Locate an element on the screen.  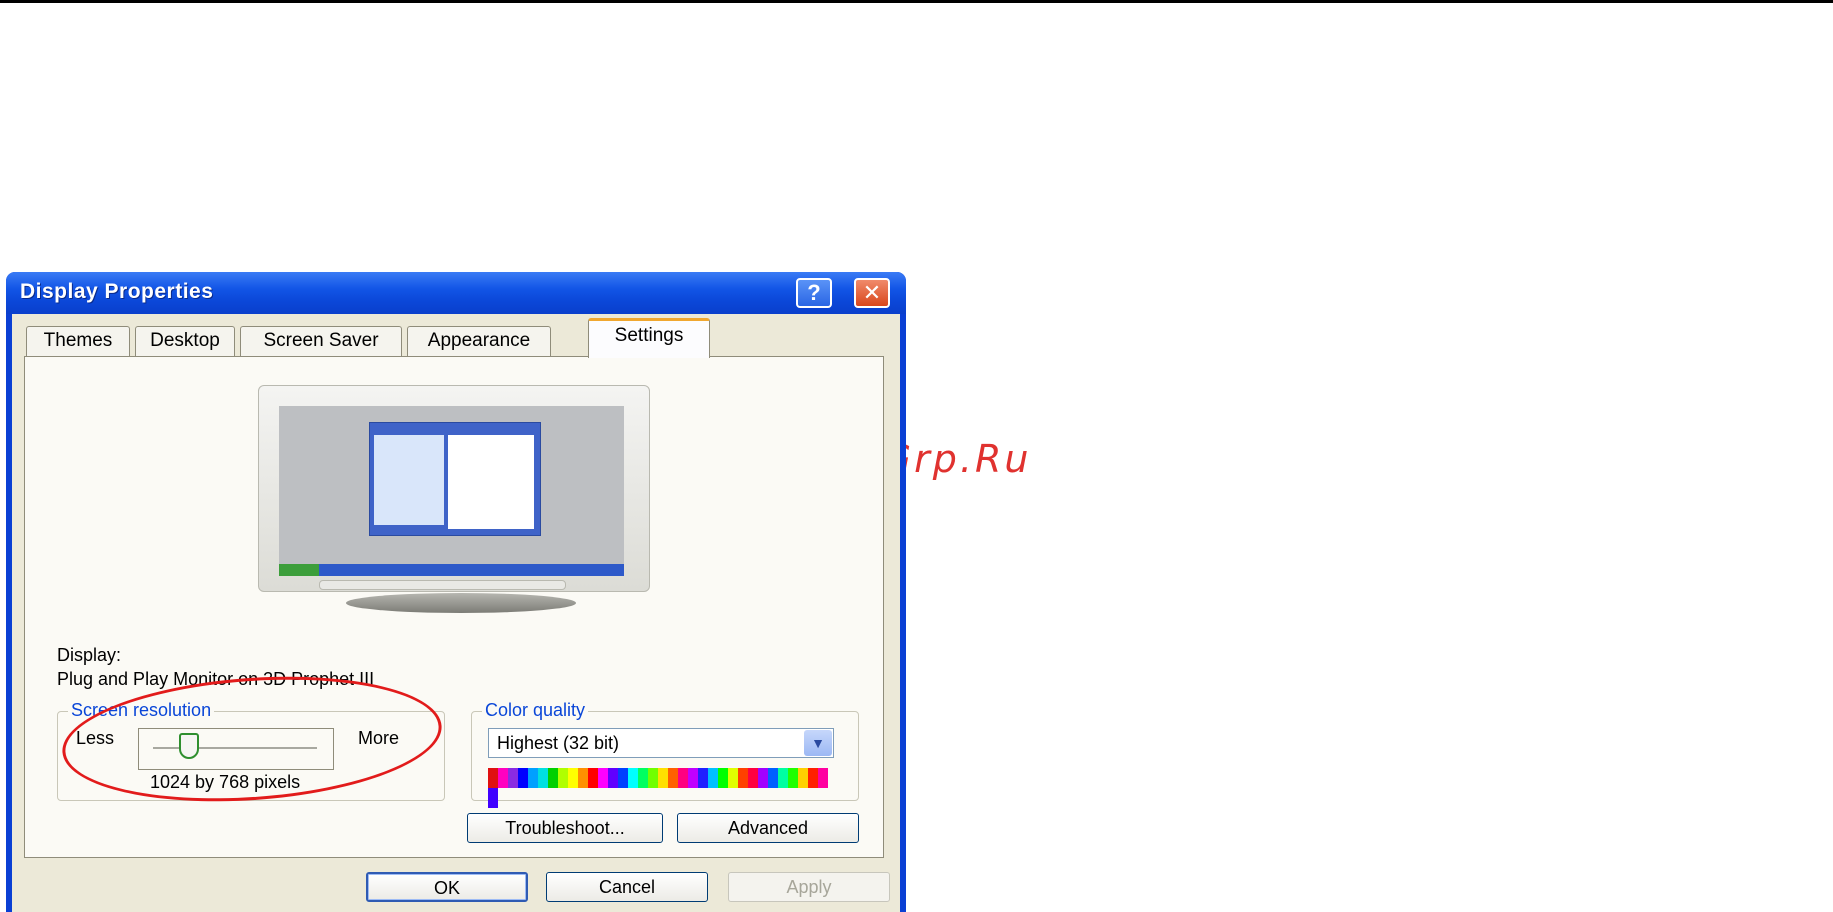
advanced-button: Advanced is located at coordinates (768, 828).